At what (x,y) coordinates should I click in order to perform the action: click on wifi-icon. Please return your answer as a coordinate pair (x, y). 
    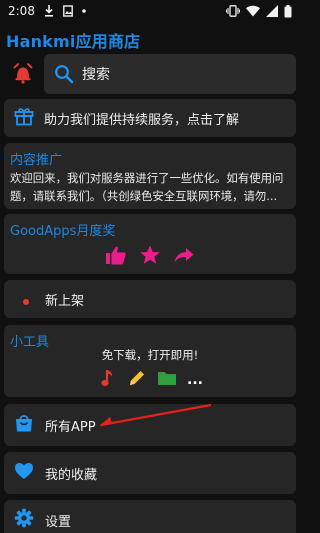
    Looking at the image, I should click on (253, 11).